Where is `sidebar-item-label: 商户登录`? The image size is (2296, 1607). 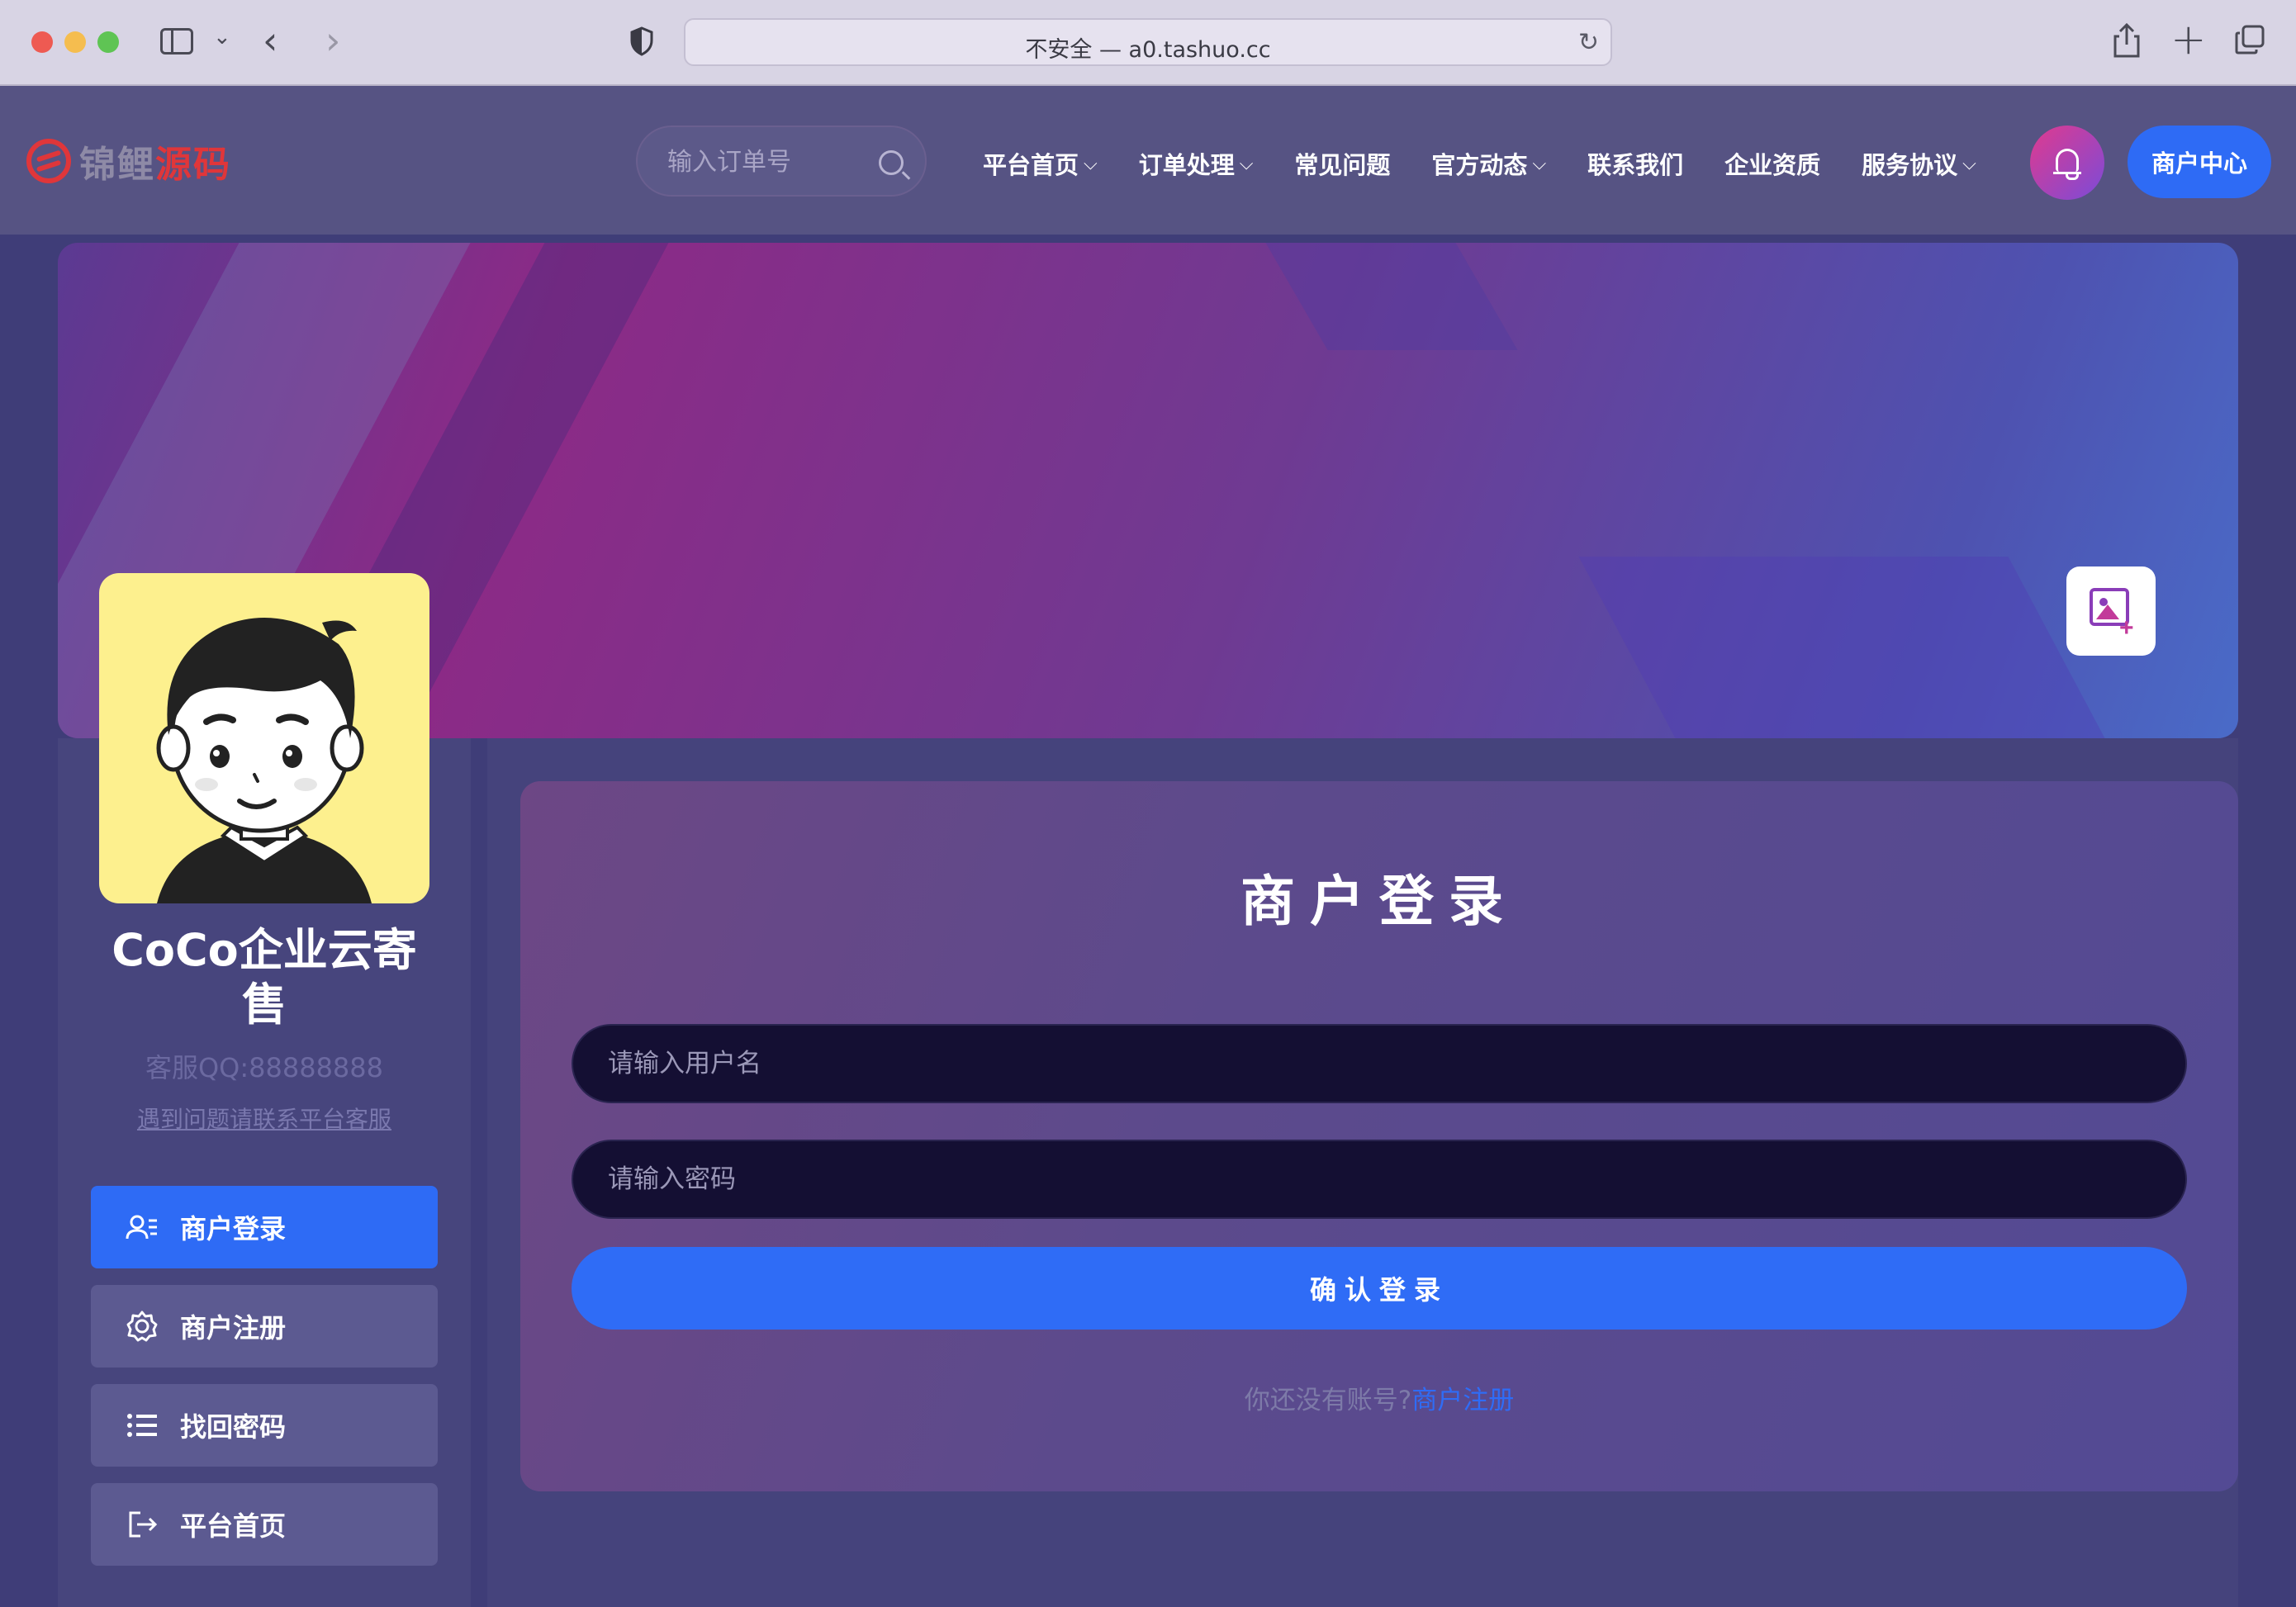 sidebar-item-label: 商户登录 is located at coordinates (233, 1228).